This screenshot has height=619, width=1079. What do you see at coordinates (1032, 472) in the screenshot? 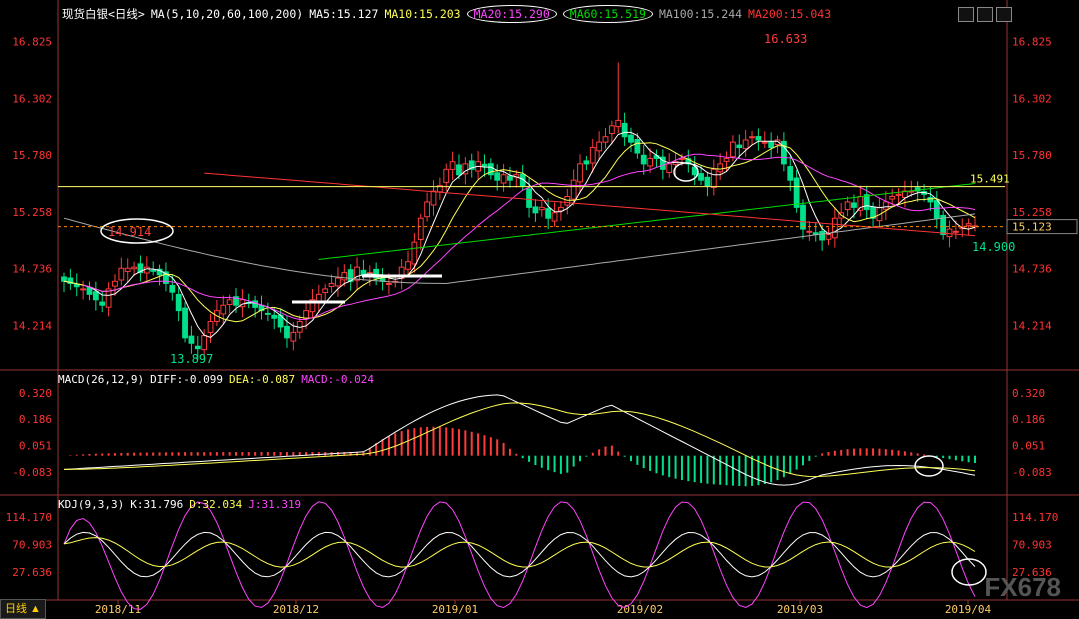
I see `macd-y-tick-right: -0.083` at bounding box center [1032, 472].